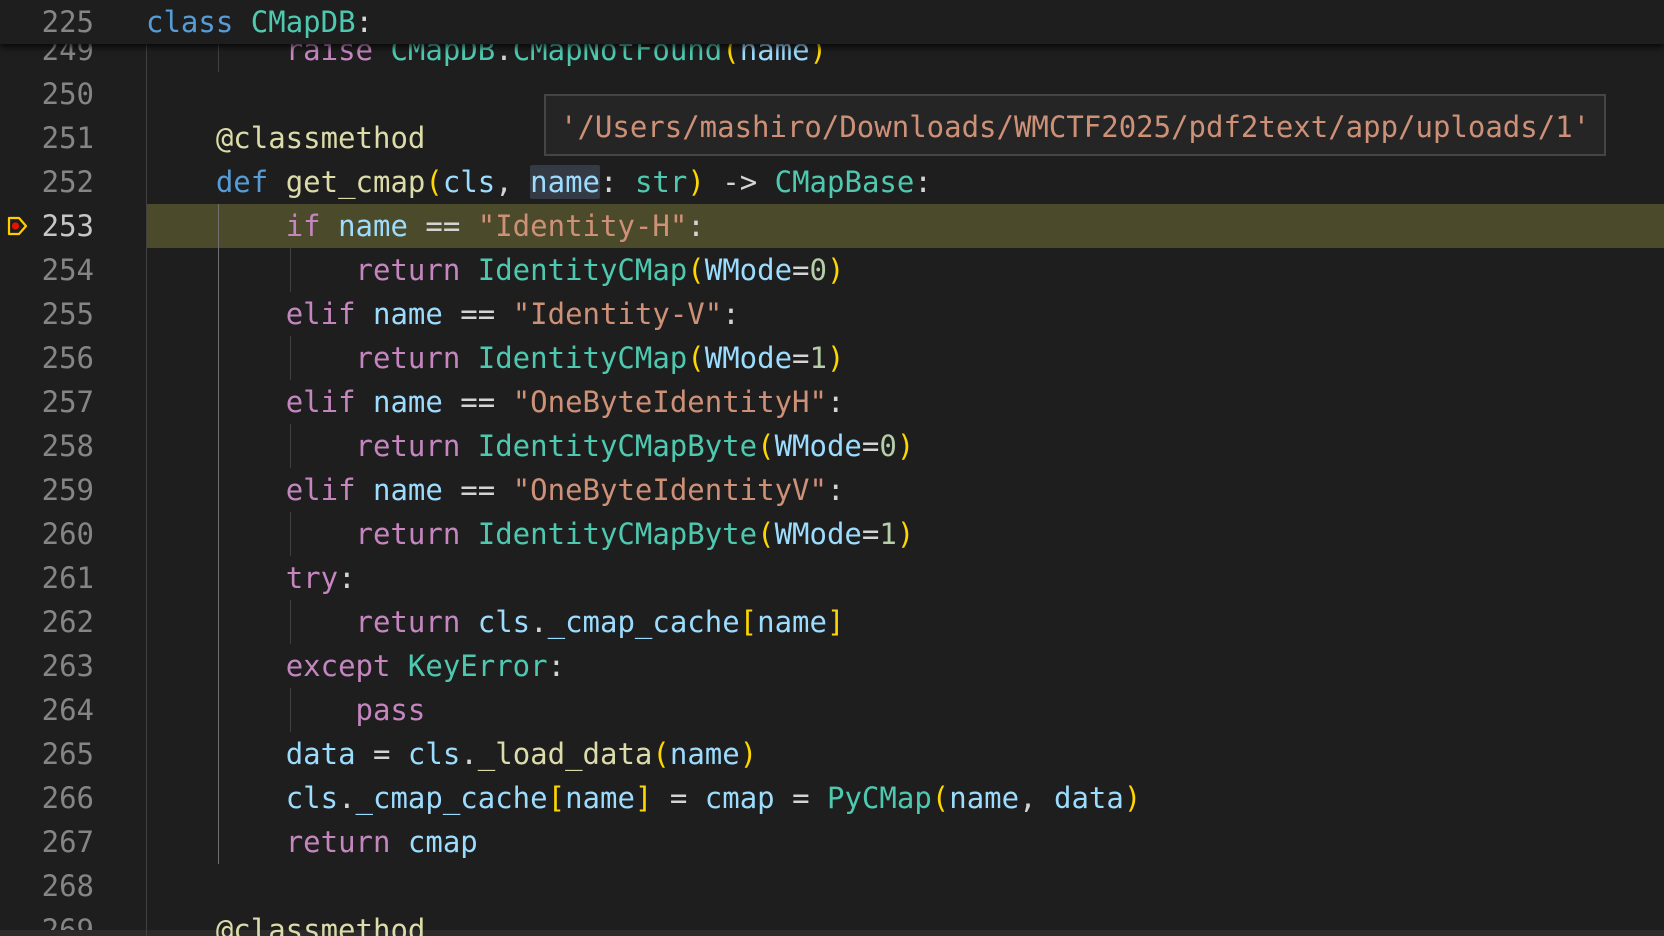 The height and width of the screenshot is (936, 1664). I want to click on code-line: 264 pass, so click(832, 710).